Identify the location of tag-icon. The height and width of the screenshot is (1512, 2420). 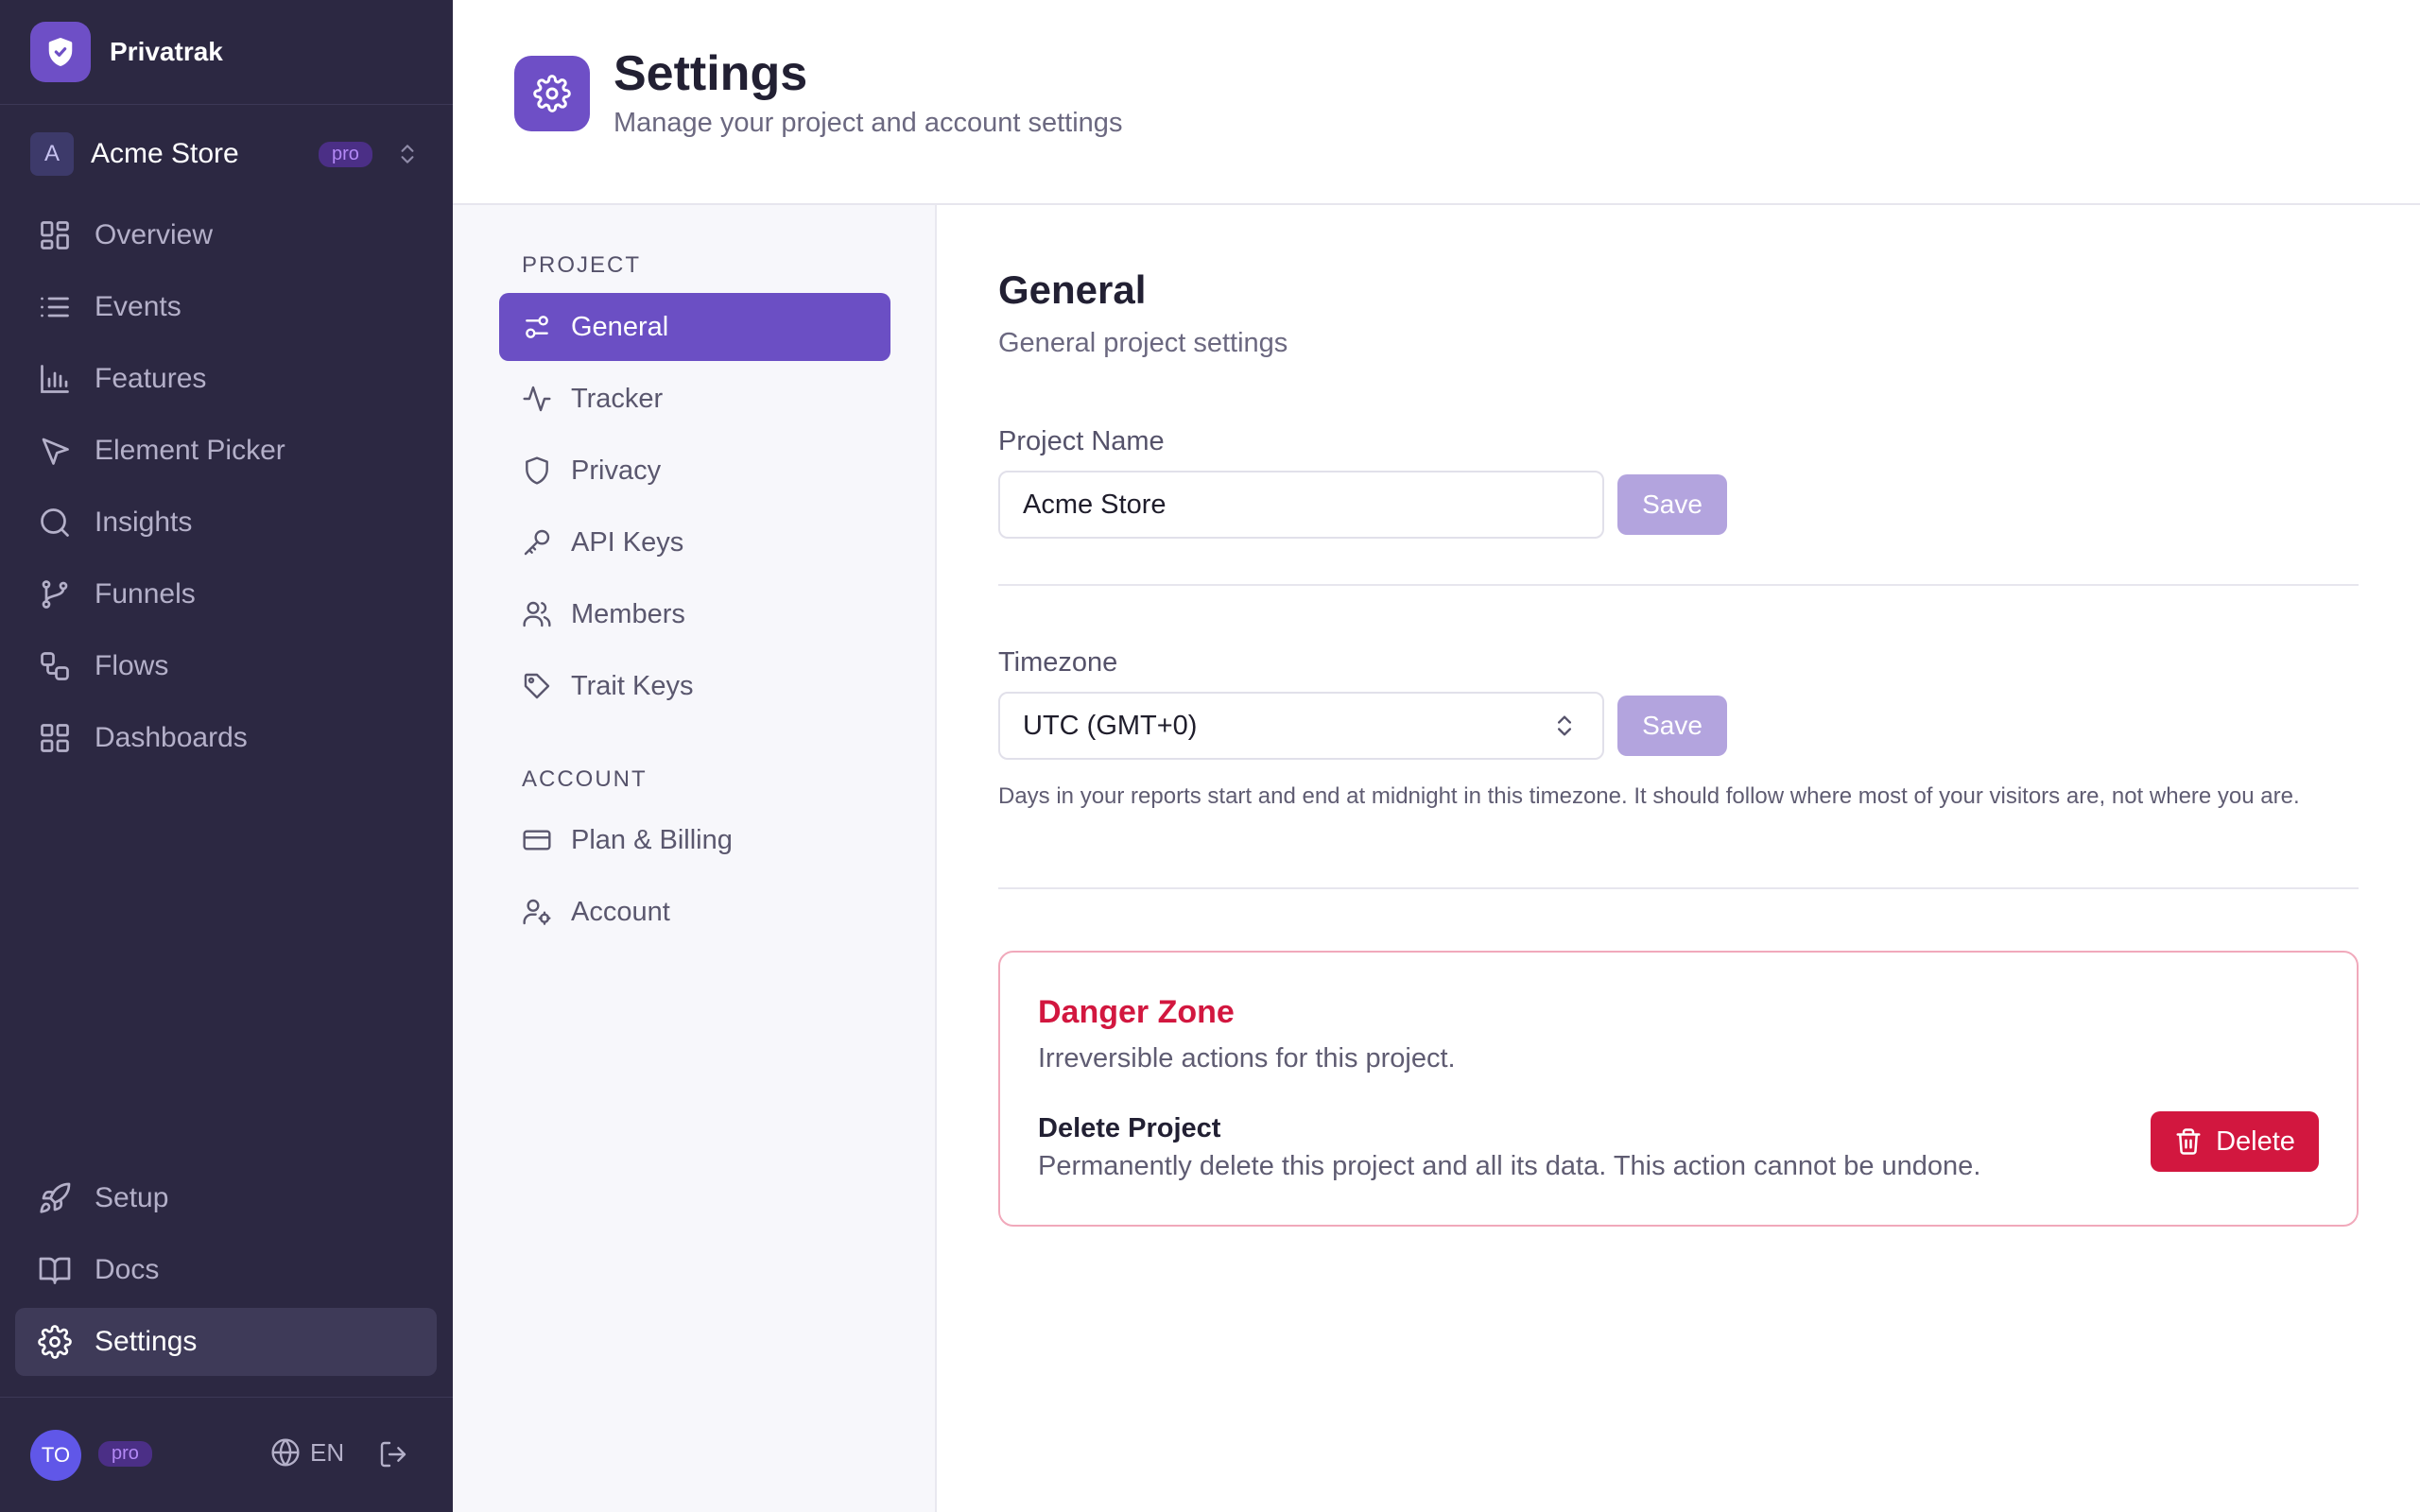
(537, 686).